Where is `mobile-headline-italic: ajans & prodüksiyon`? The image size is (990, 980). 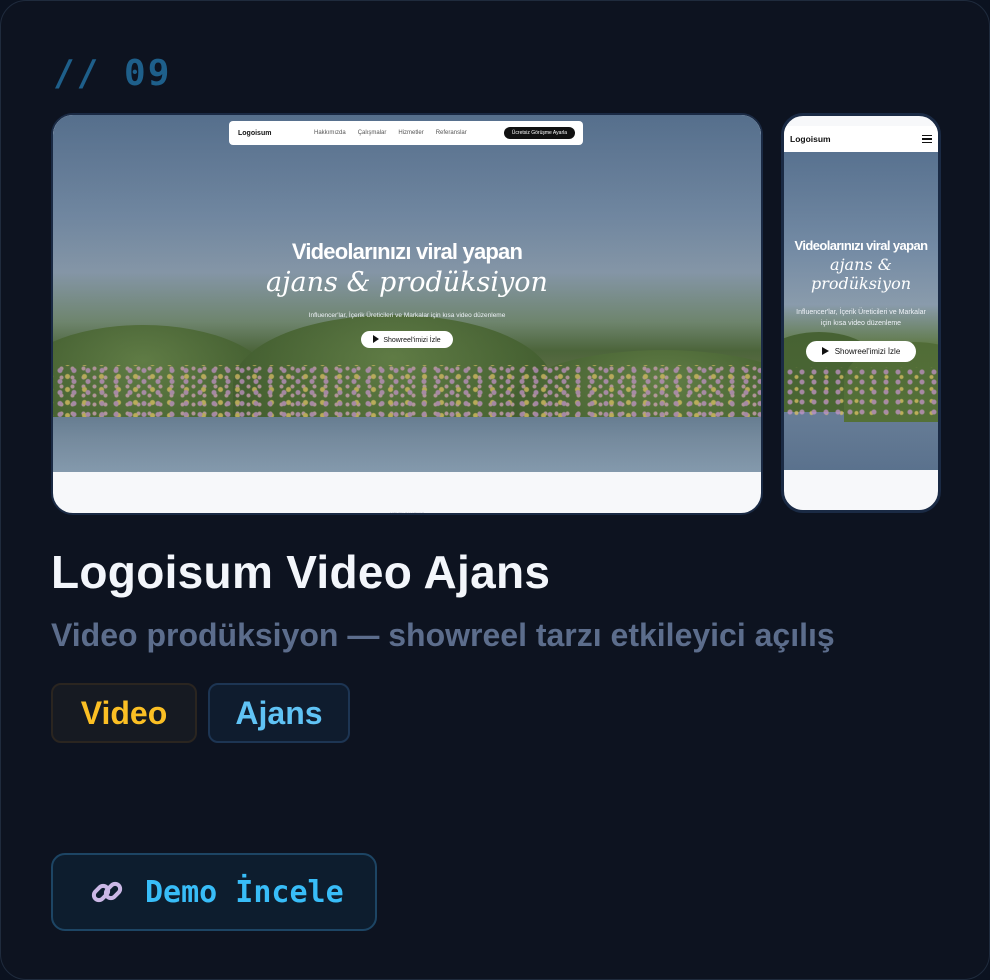 mobile-headline-italic: ajans & prodüksiyon is located at coordinates (861, 274).